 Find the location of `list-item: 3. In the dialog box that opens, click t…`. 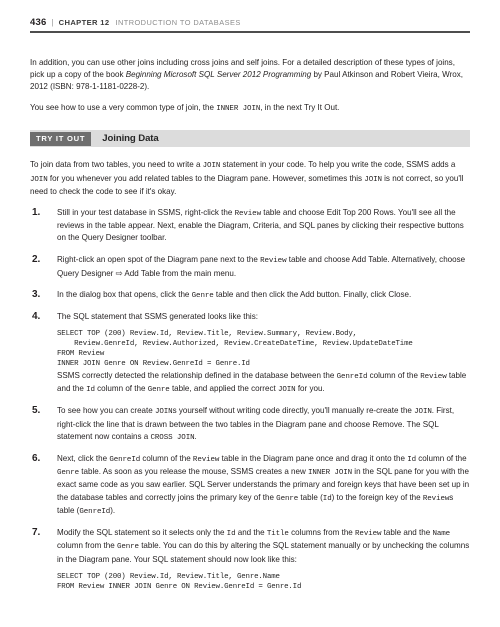

list-item: 3. In the dialog box that opens, click t… is located at coordinates (250, 295).